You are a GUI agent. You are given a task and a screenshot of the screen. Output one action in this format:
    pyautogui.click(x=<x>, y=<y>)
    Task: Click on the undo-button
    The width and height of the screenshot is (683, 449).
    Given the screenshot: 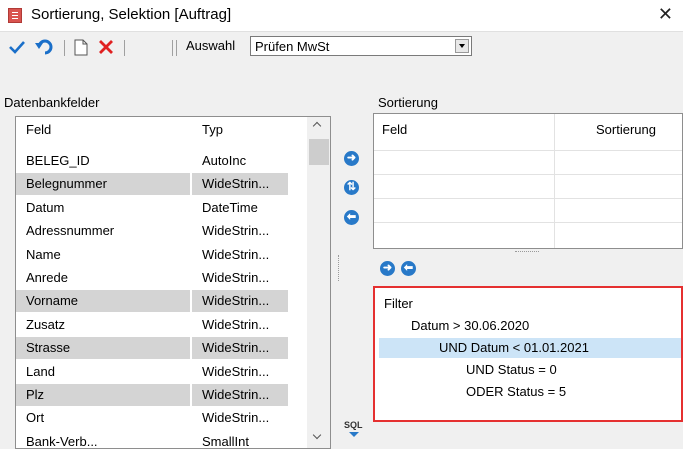 What is the action you would take?
    pyautogui.click(x=44, y=47)
    